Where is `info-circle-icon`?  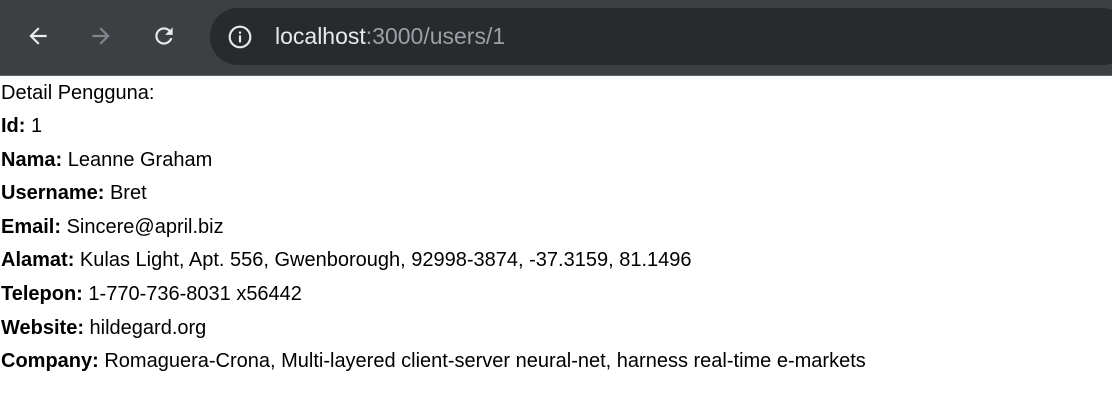
info-circle-icon is located at coordinates (240, 37).